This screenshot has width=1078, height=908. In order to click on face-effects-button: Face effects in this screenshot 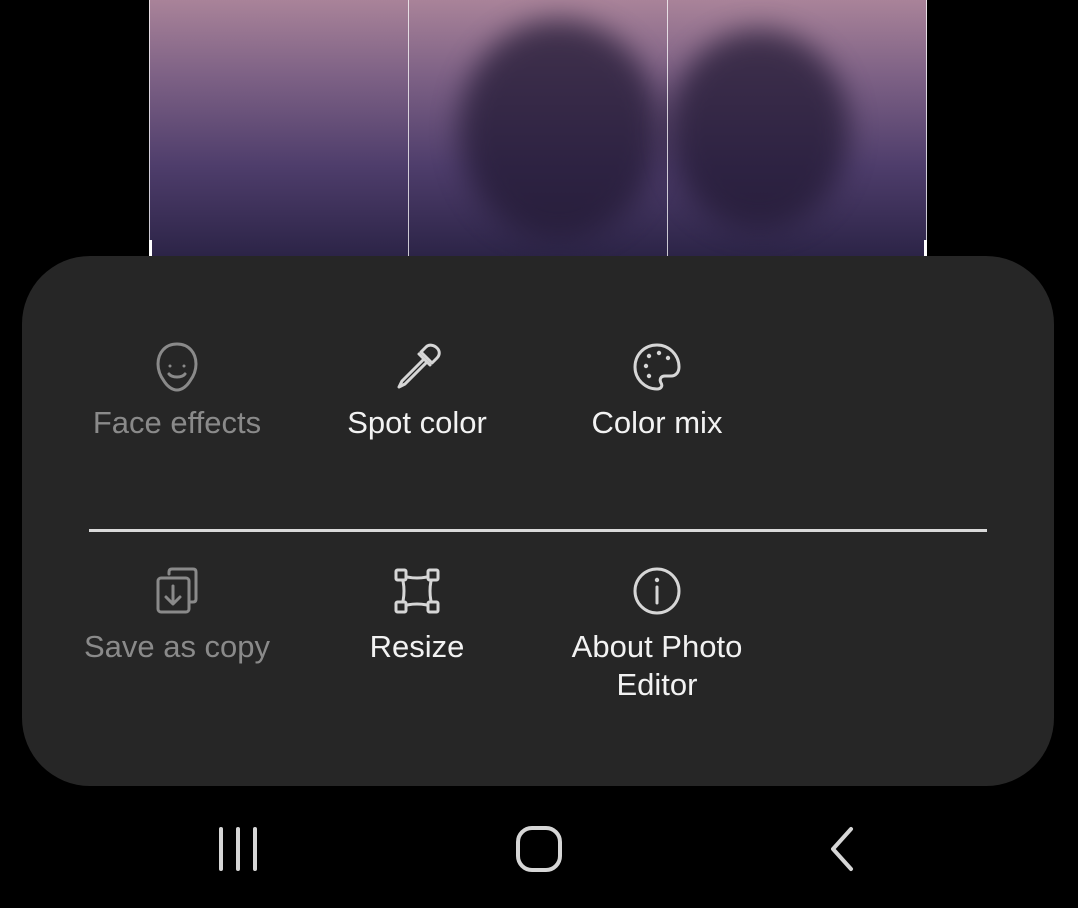, I will do `click(177, 392)`.